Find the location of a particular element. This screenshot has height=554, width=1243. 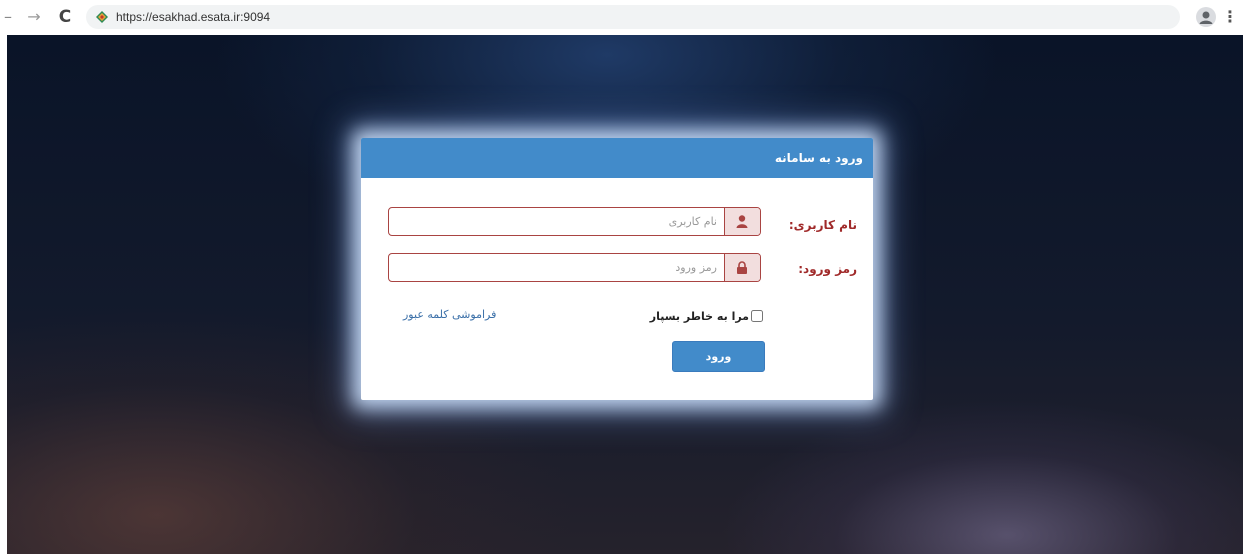

browser-toolbar: – → C https://esakhad.esata.ir:9094 ⋮ is located at coordinates (621, 17).